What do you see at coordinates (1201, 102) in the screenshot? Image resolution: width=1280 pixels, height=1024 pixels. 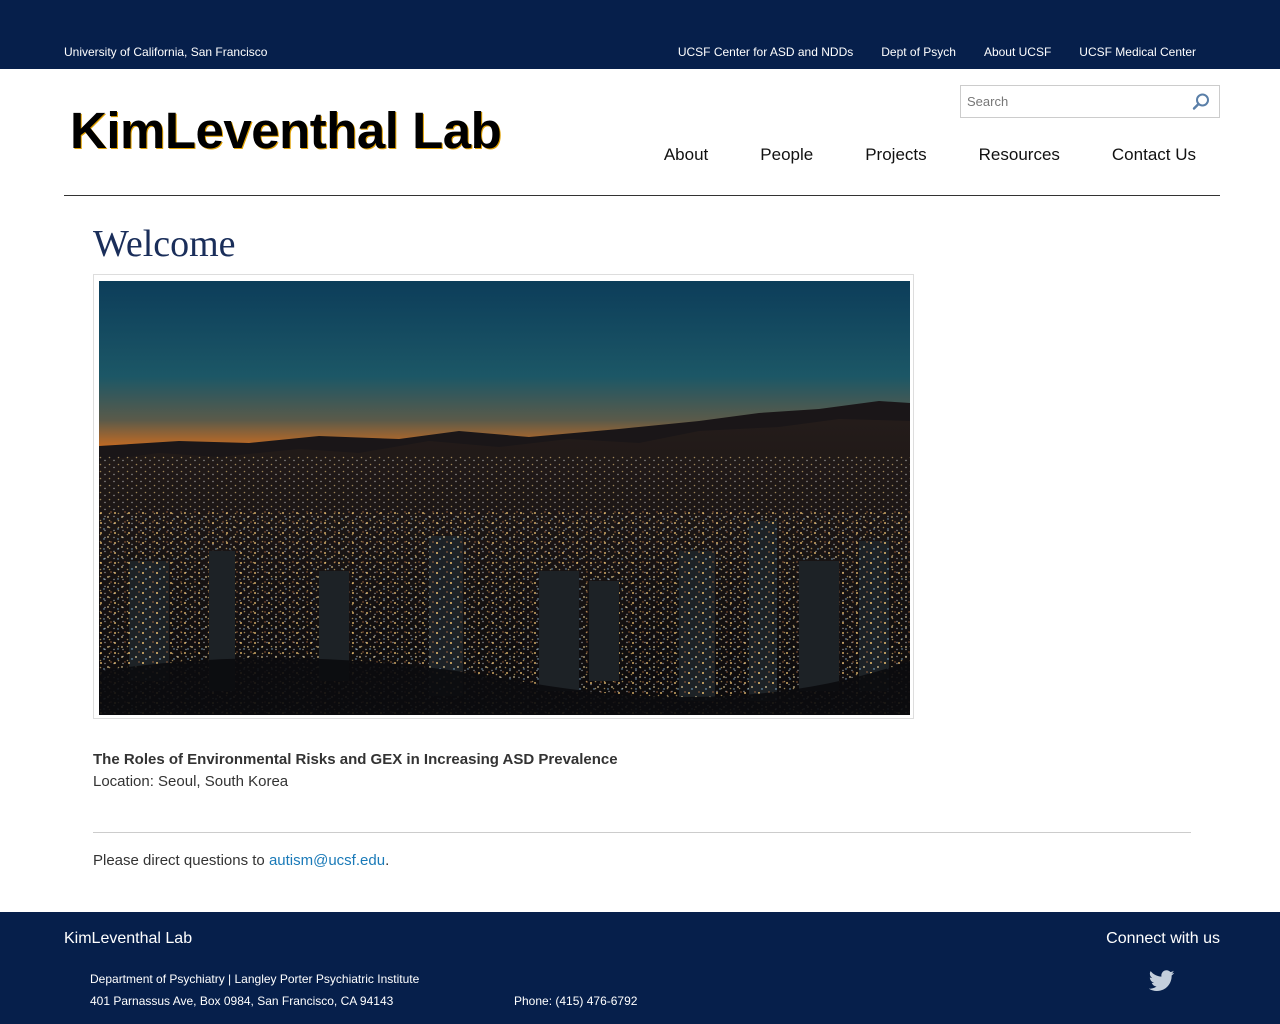 I see `magnifier-icon` at bounding box center [1201, 102].